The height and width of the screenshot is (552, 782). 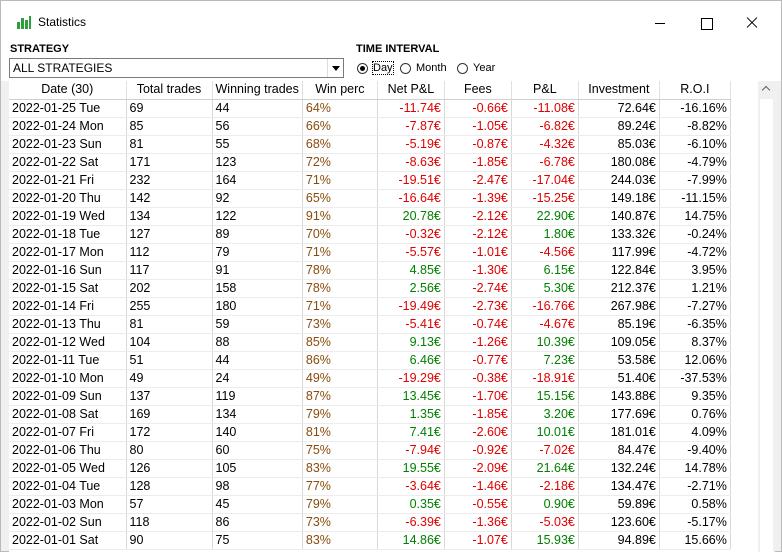 What do you see at coordinates (478, 342) in the screenshot?
I see `cell-fees: -1.26€` at bounding box center [478, 342].